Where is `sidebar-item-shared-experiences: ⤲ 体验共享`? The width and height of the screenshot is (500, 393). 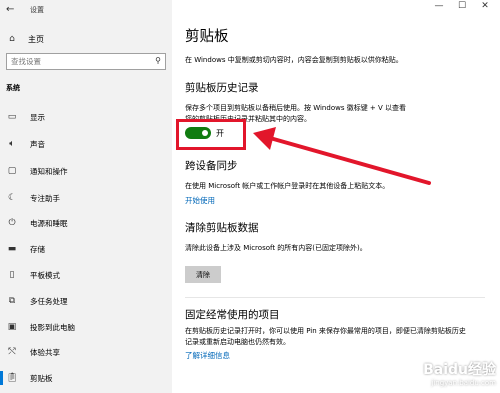 sidebar-item-shared-experiences: ⤲ 体验共享 is located at coordinates (86, 352).